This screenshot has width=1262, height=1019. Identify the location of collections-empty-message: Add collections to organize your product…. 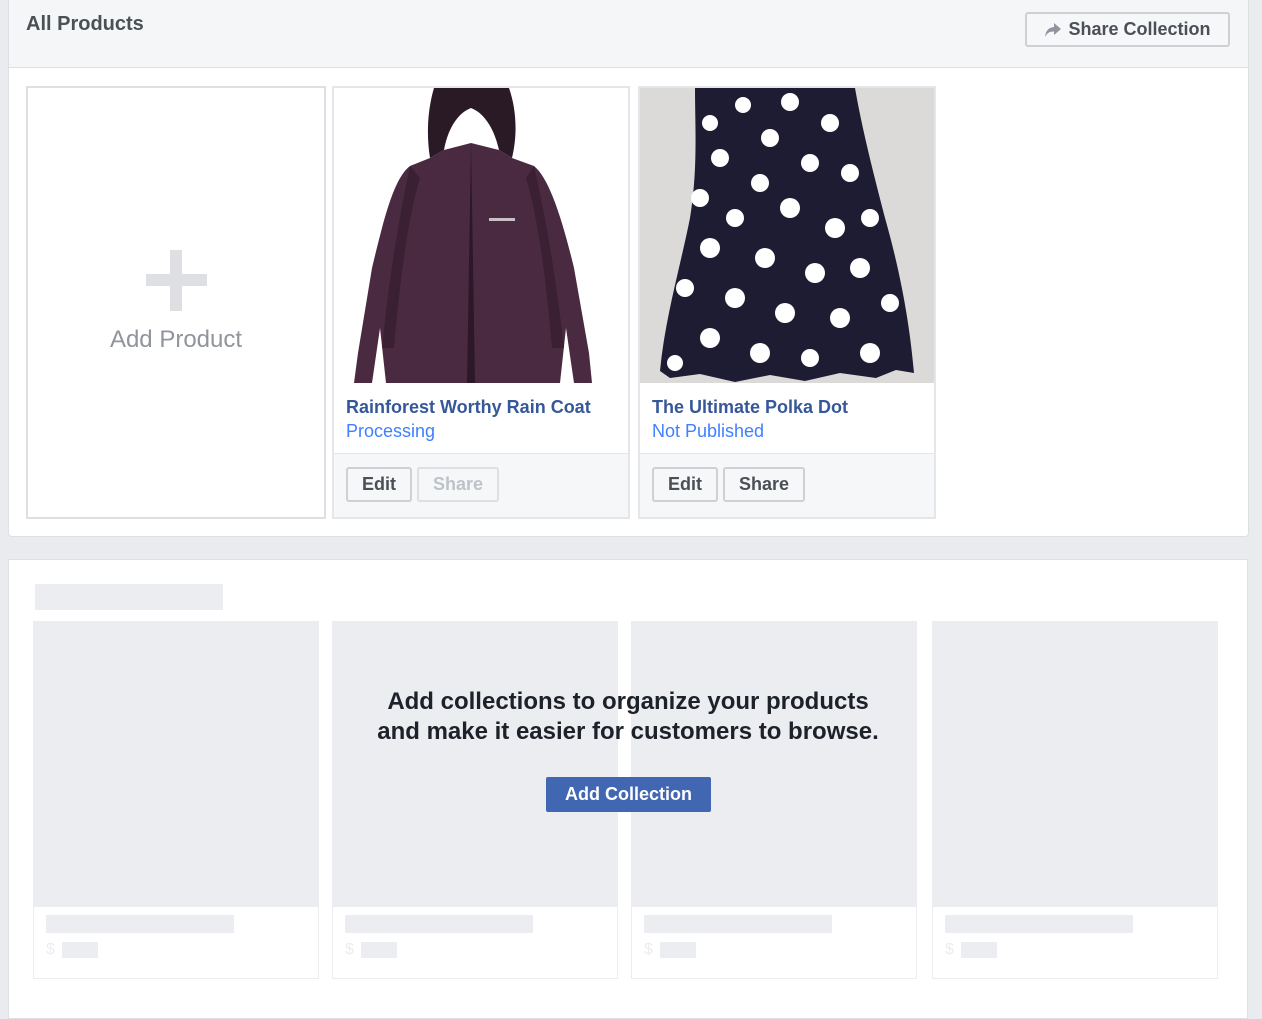
(628, 717).